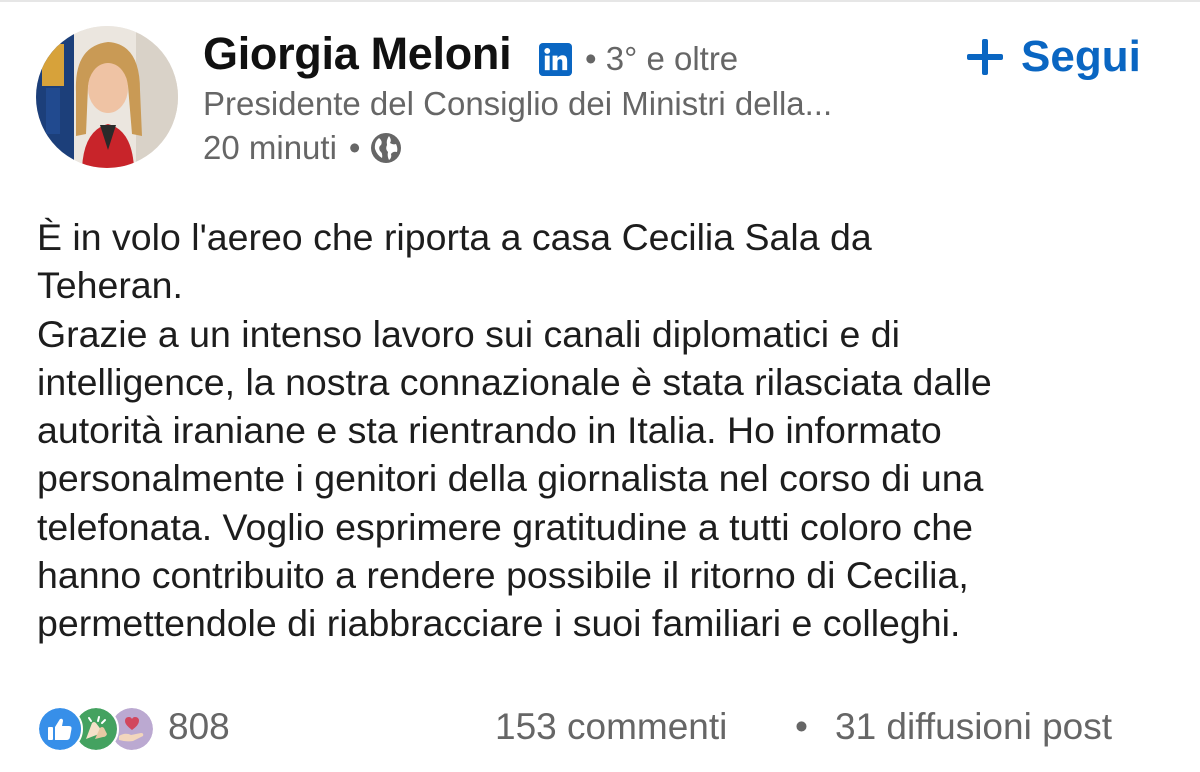 The width and height of the screenshot is (1200, 772). Describe the element at coordinates (973, 727) in the screenshot. I see `reposts-count: 31 diffusioni post` at that location.